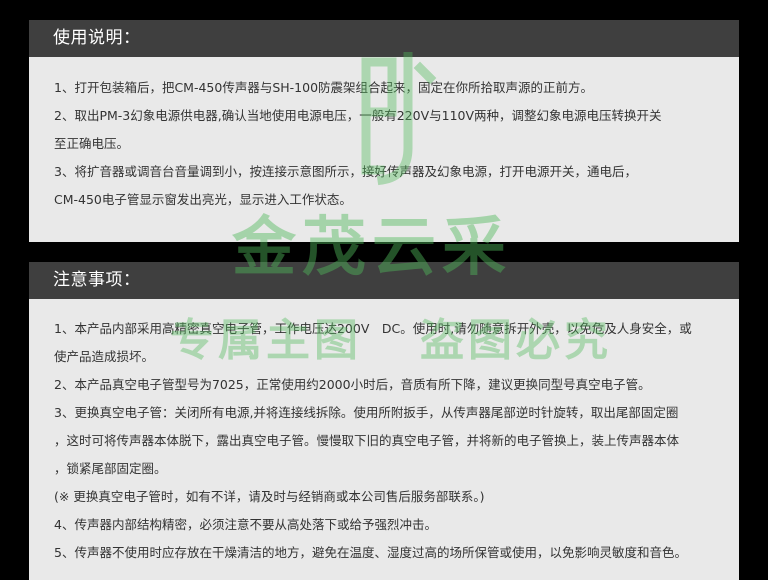 The height and width of the screenshot is (580, 768). What do you see at coordinates (104, 356) in the screenshot?
I see `notes-line: 使产品造成损坏。` at bounding box center [104, 356].